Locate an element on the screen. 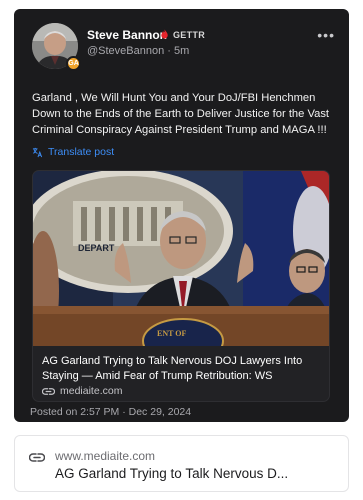  verified-icon is located at coordinates (164, 34).